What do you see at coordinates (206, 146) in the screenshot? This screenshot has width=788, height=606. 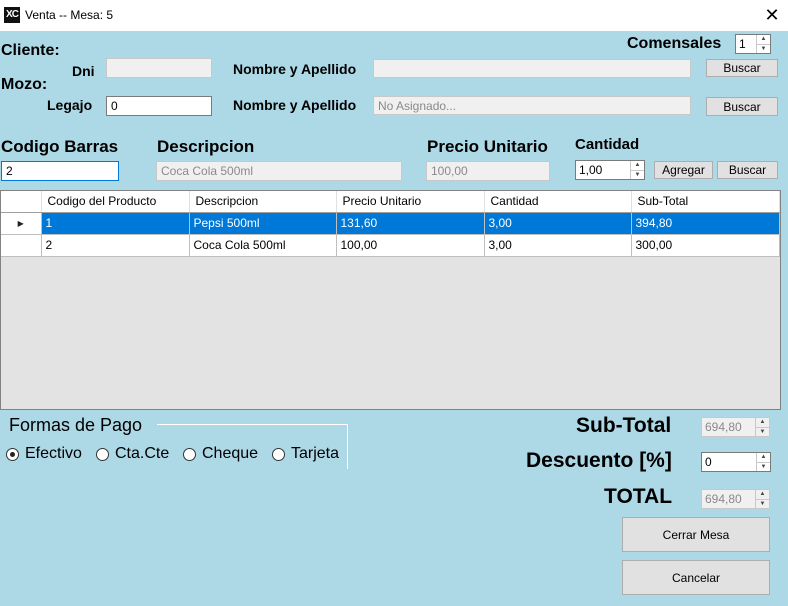 I see `descripcion-label: Descripcion` at bounding box center [206, 146].